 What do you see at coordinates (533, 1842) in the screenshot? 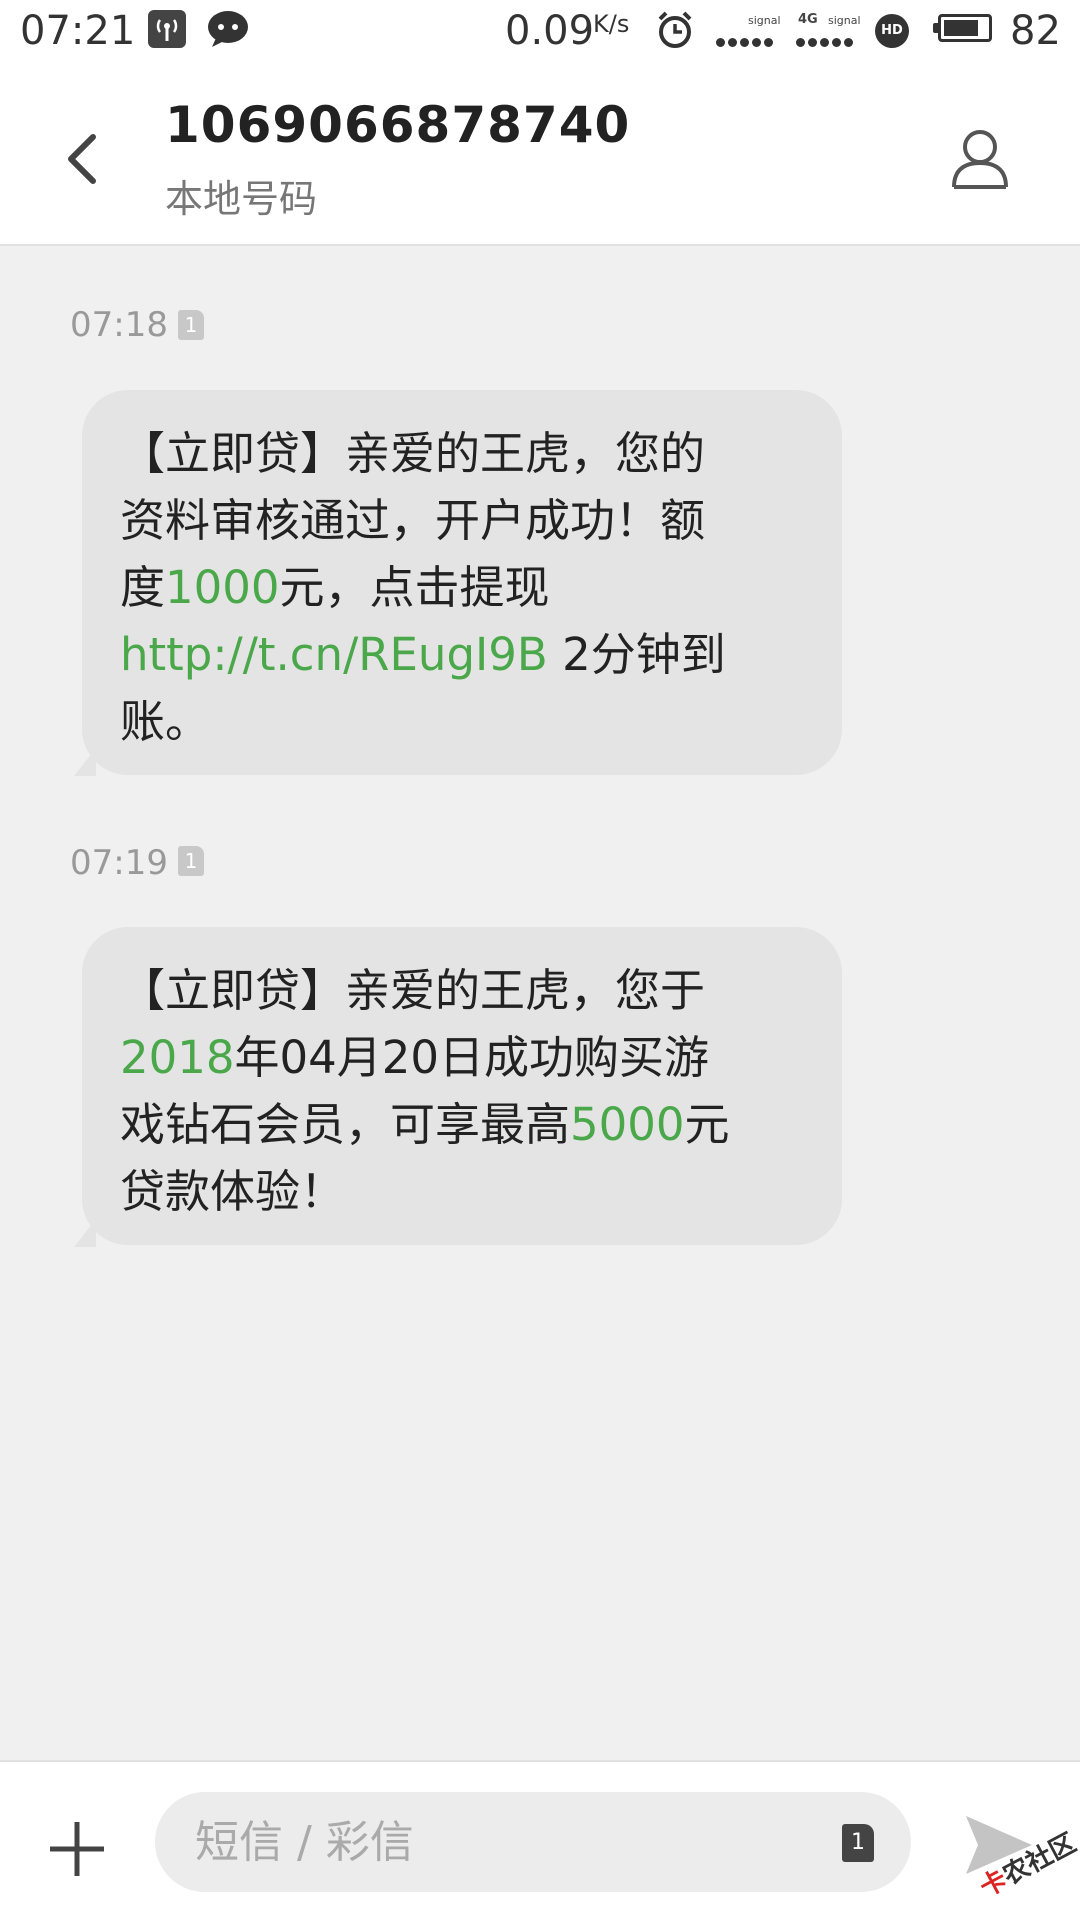
I see `message-input` at bounding box center [533, 1842].